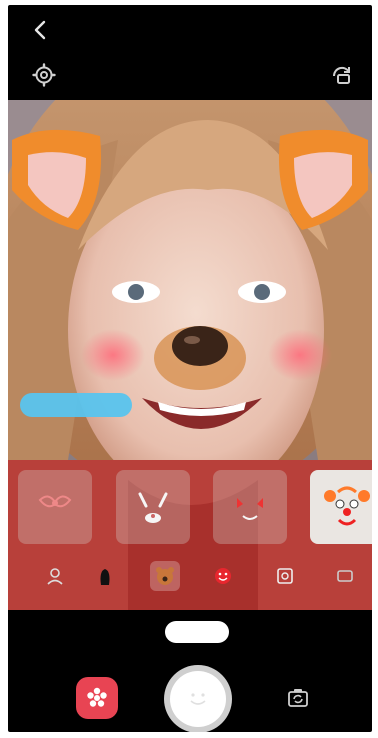  I want to click on category-person, so click(55, 576).